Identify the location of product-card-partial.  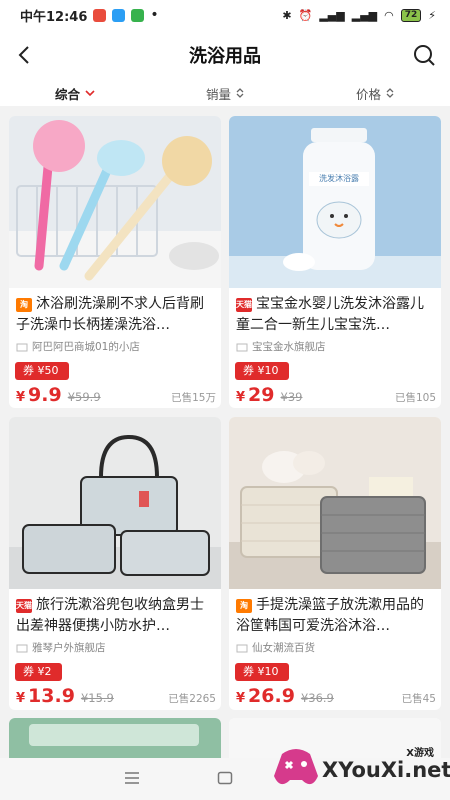
(115, 738).